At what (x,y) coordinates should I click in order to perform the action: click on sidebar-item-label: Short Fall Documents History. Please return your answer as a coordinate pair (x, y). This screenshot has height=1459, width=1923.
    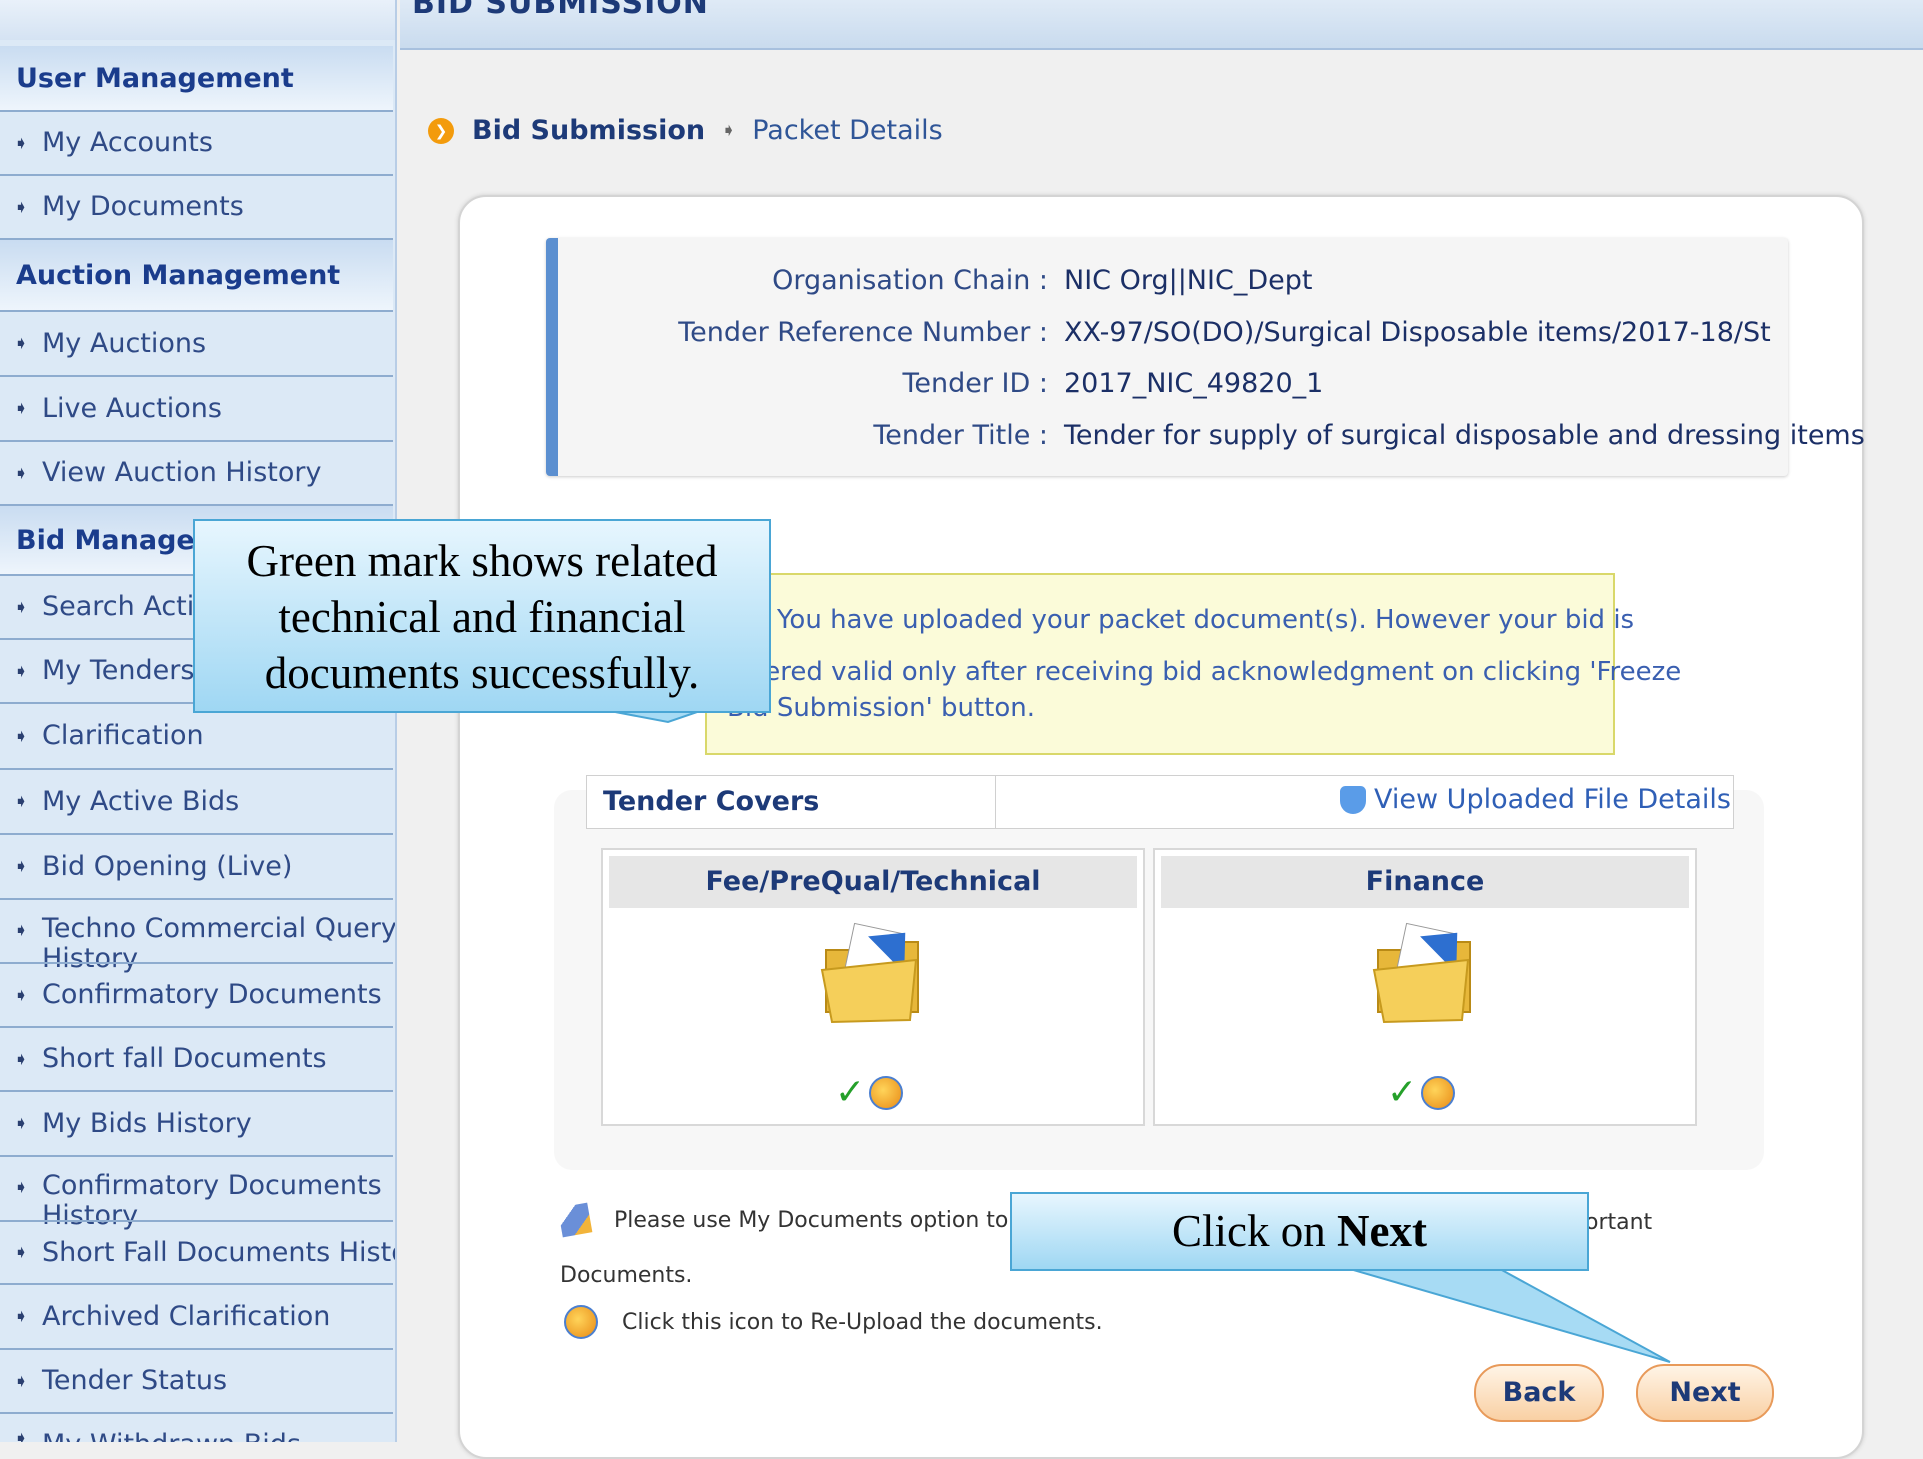
    Looking at the image, I should click on (219, 1252).